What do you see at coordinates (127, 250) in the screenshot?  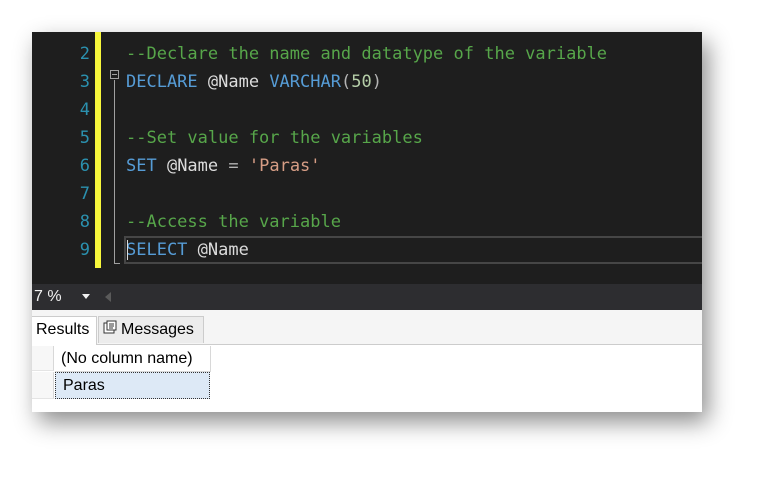 I see `text-caret` at bounding box center [127, 250].